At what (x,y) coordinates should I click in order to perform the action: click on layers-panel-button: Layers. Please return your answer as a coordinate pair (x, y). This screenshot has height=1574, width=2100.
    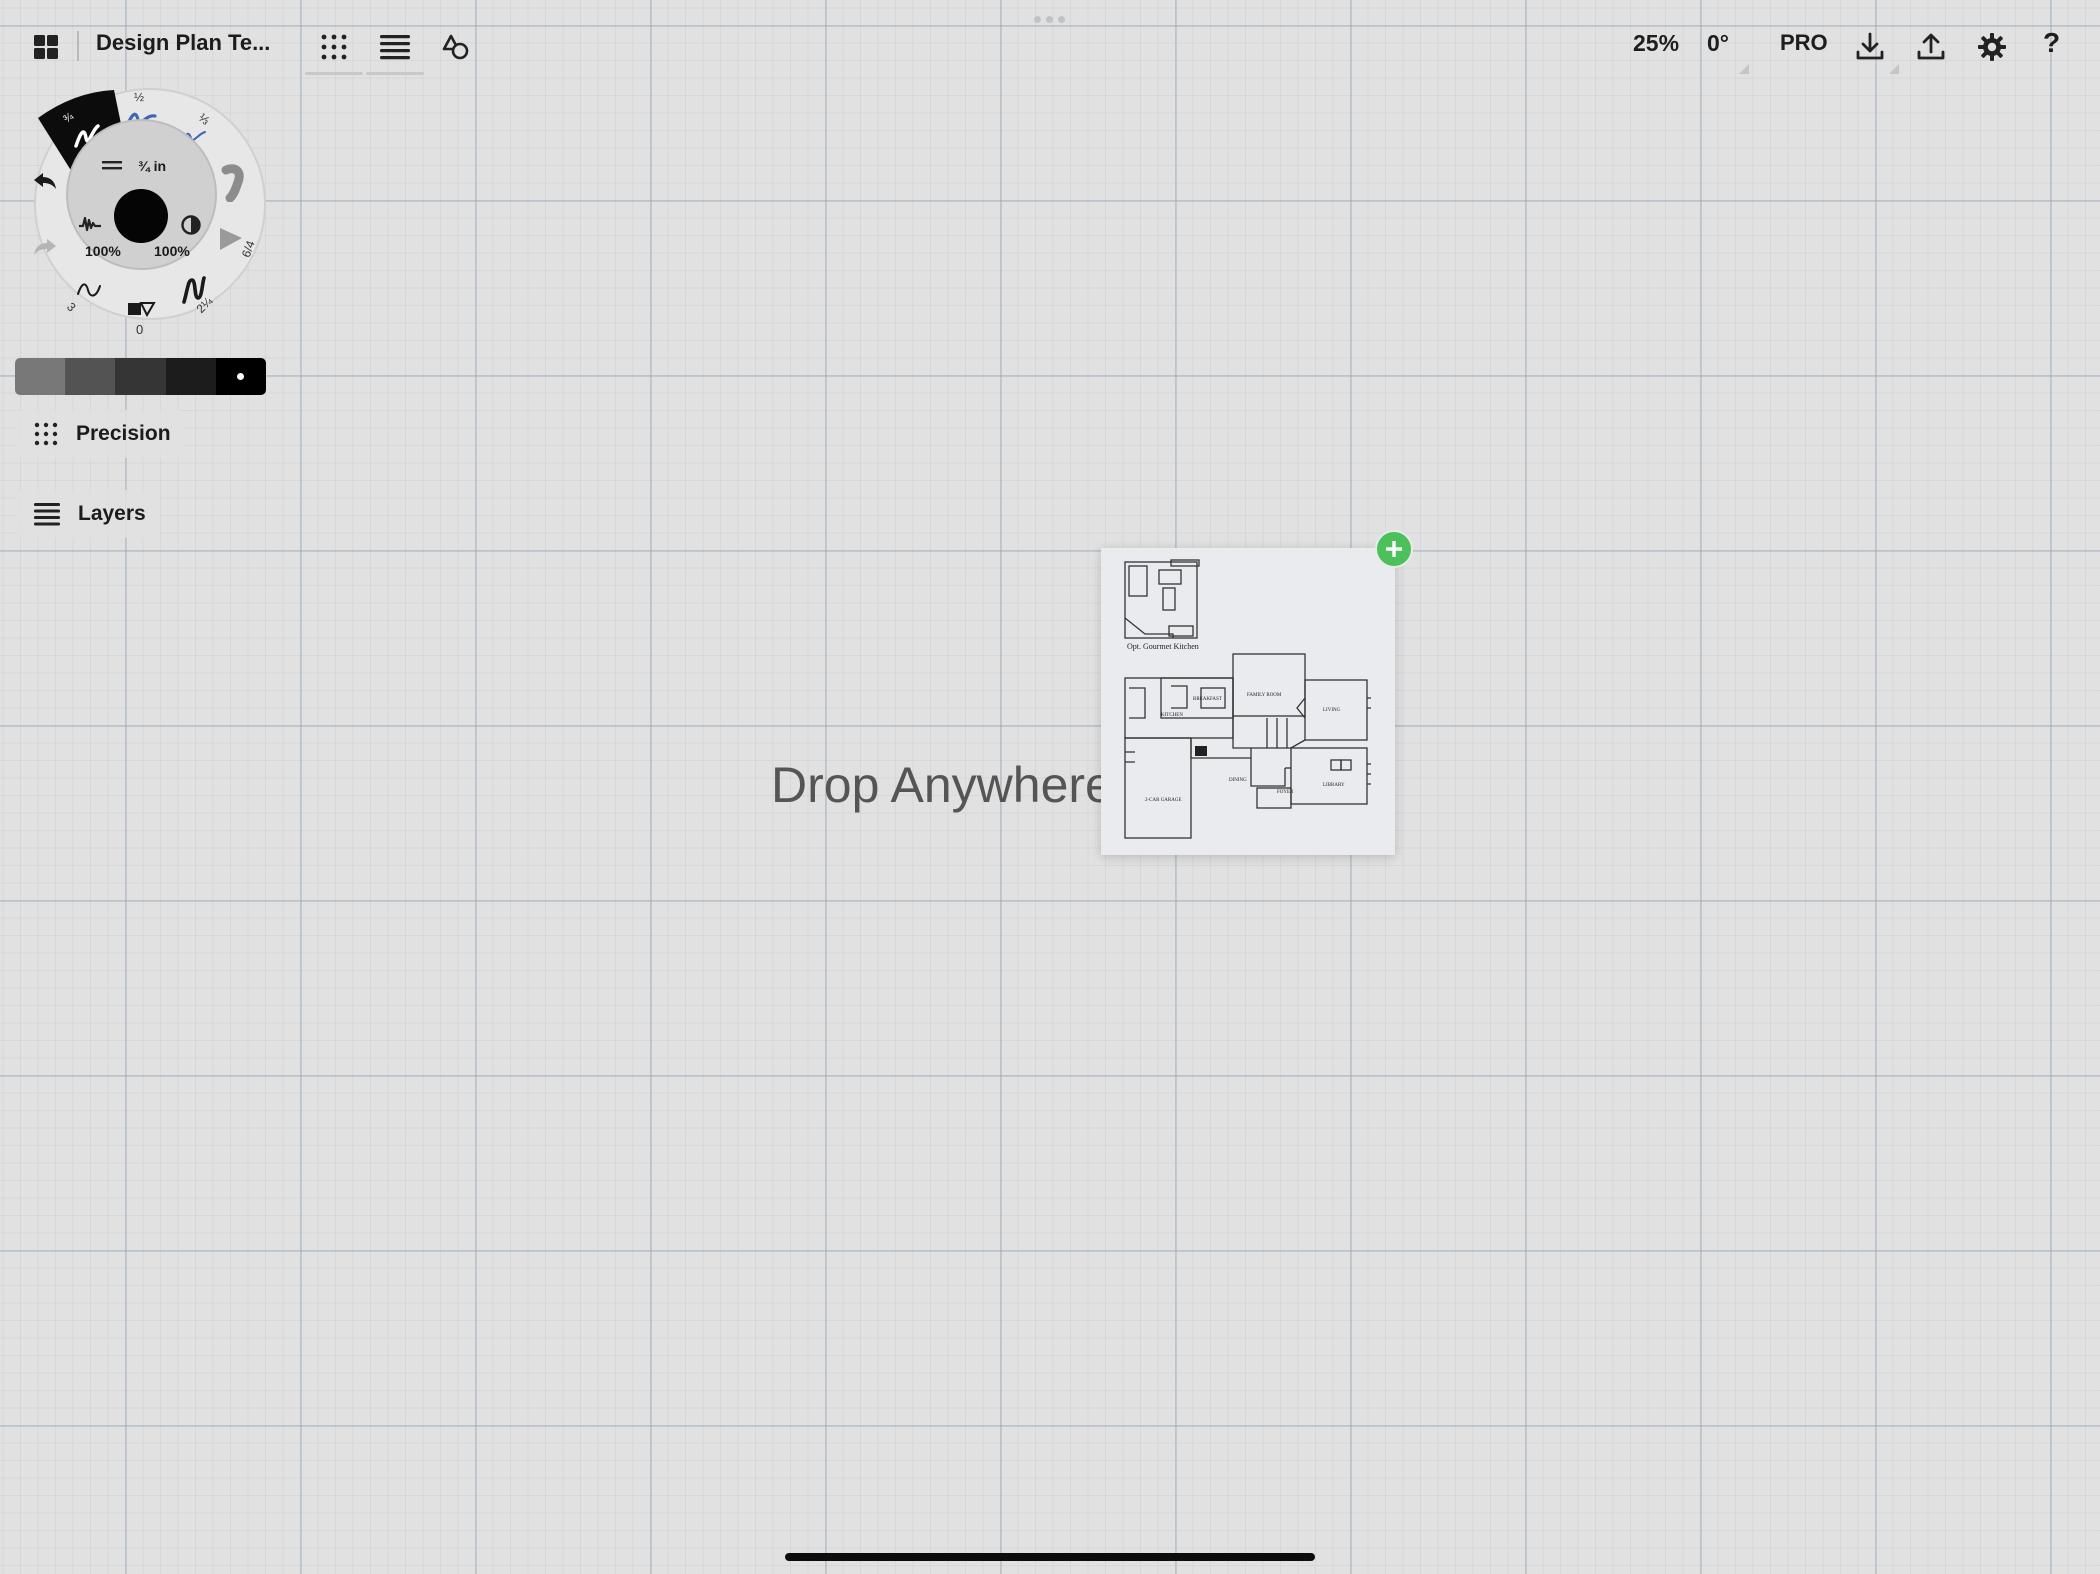
    Looking at the image, I should click on (88, 514).